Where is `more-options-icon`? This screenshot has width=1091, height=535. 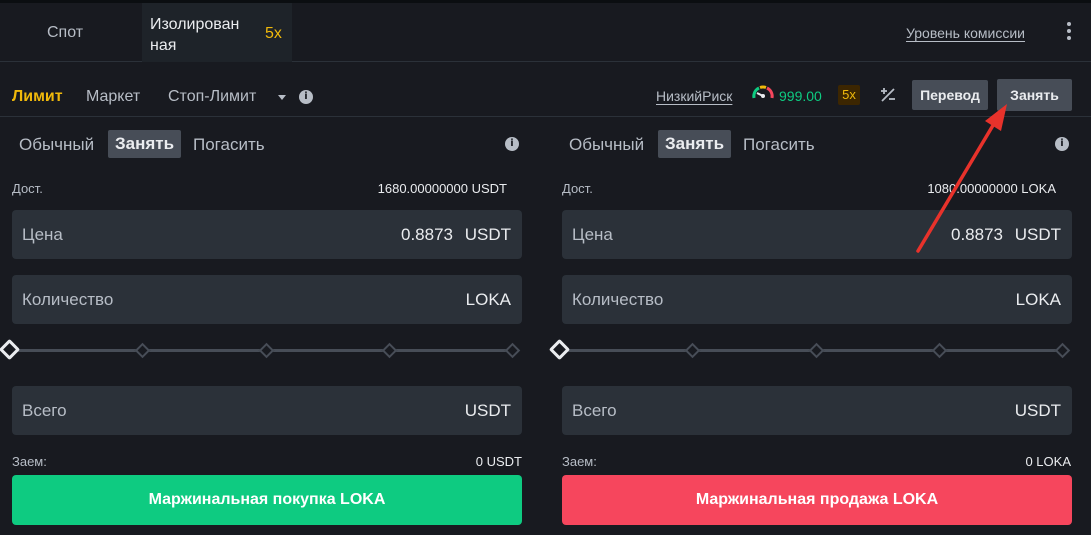 more-options-icon is located at coordinates (1069, 32).